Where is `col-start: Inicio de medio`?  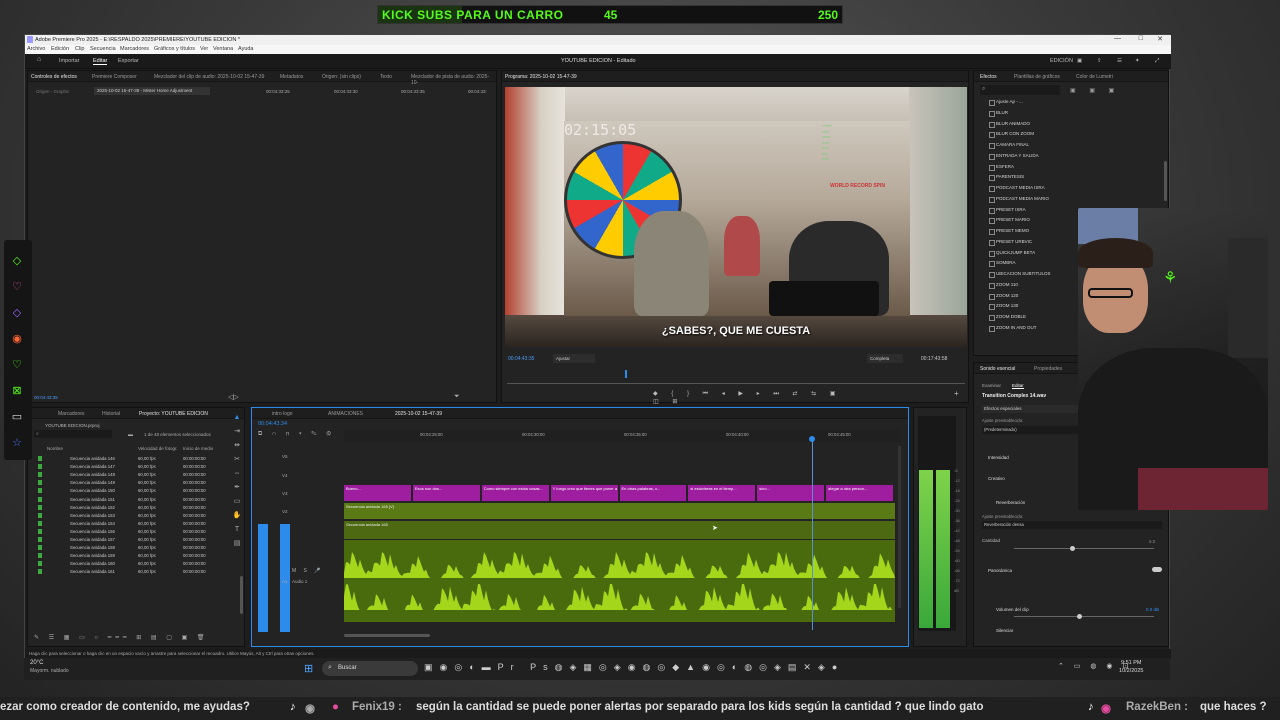
col-start: Inicio de medio is located at coordinates (198, 448).